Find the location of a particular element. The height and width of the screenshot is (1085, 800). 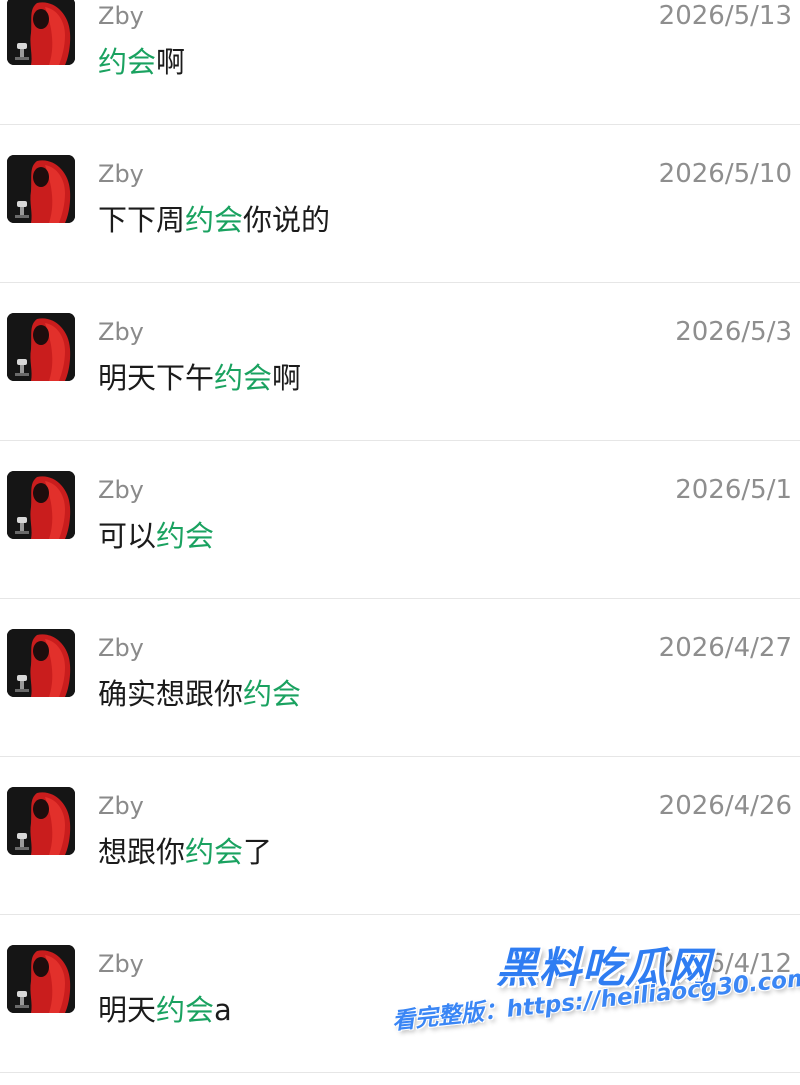

message-date: 2026/4/26 is located at coordinates (725, 806).